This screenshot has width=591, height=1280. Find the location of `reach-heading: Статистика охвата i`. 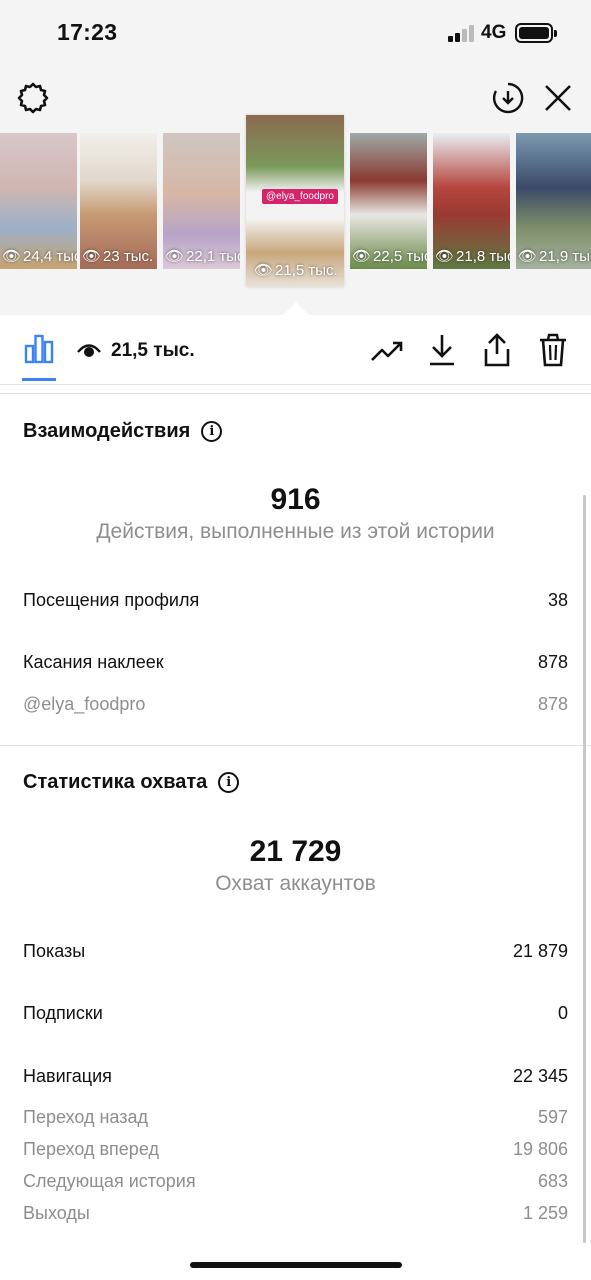

reach-heading: Статистика охвата i is located at coordinates (131, 782).